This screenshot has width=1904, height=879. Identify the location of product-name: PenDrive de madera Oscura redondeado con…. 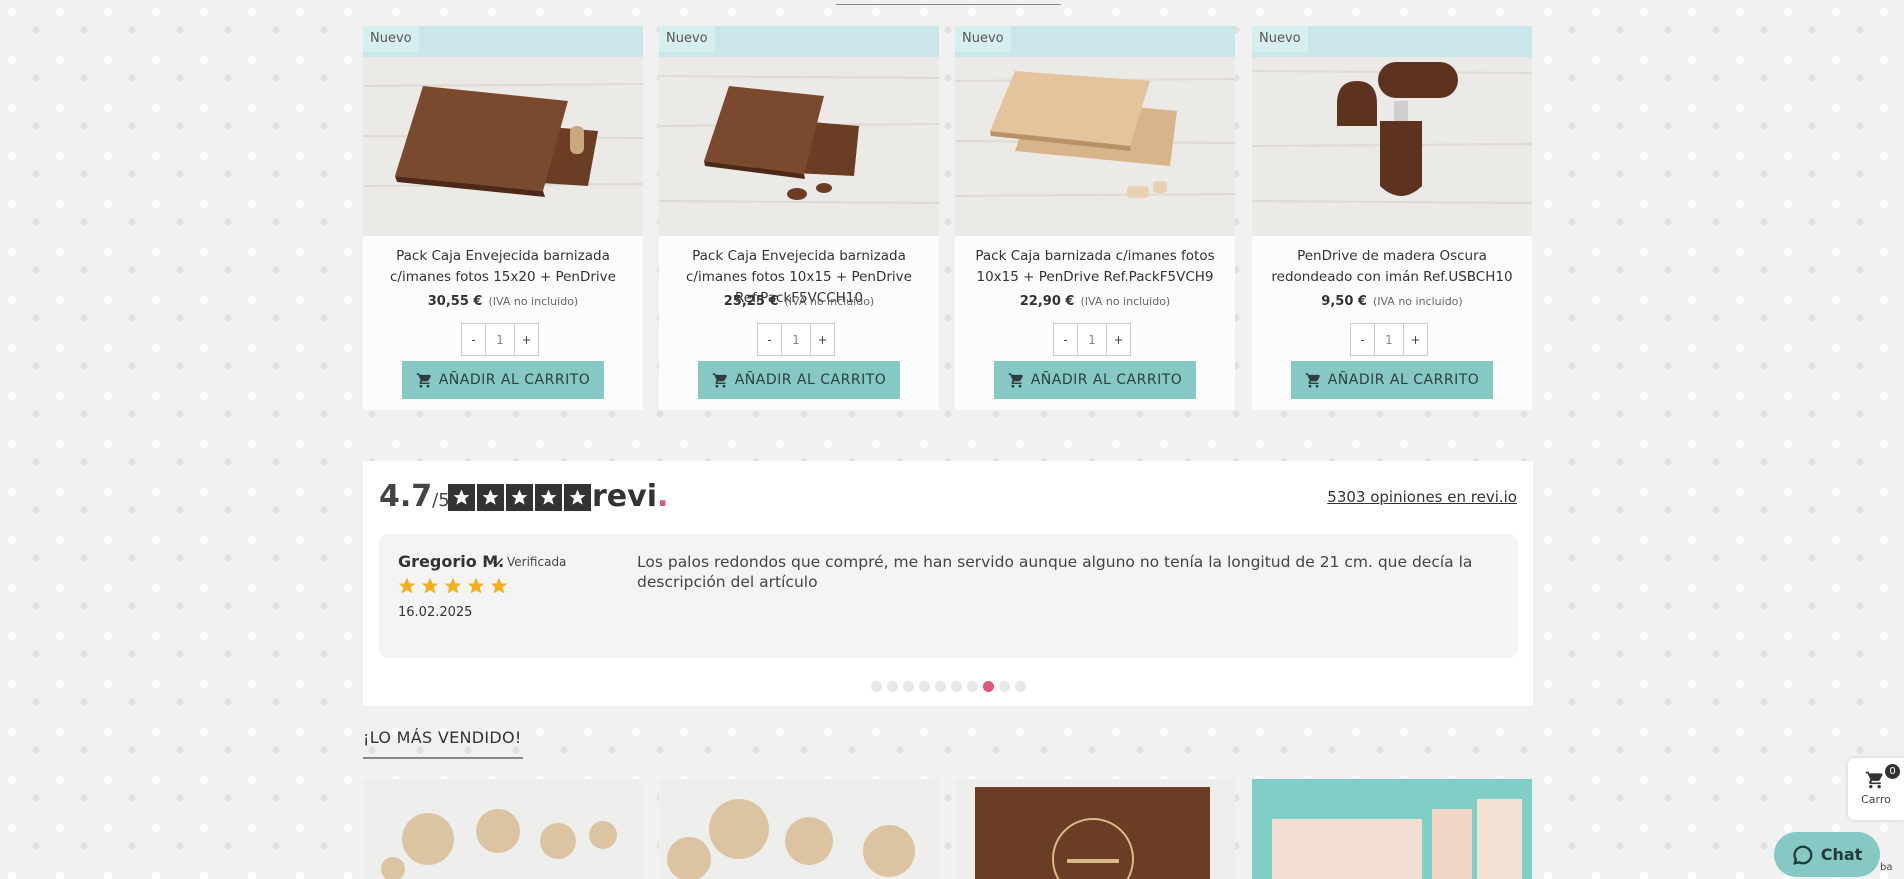
(1392, 267).